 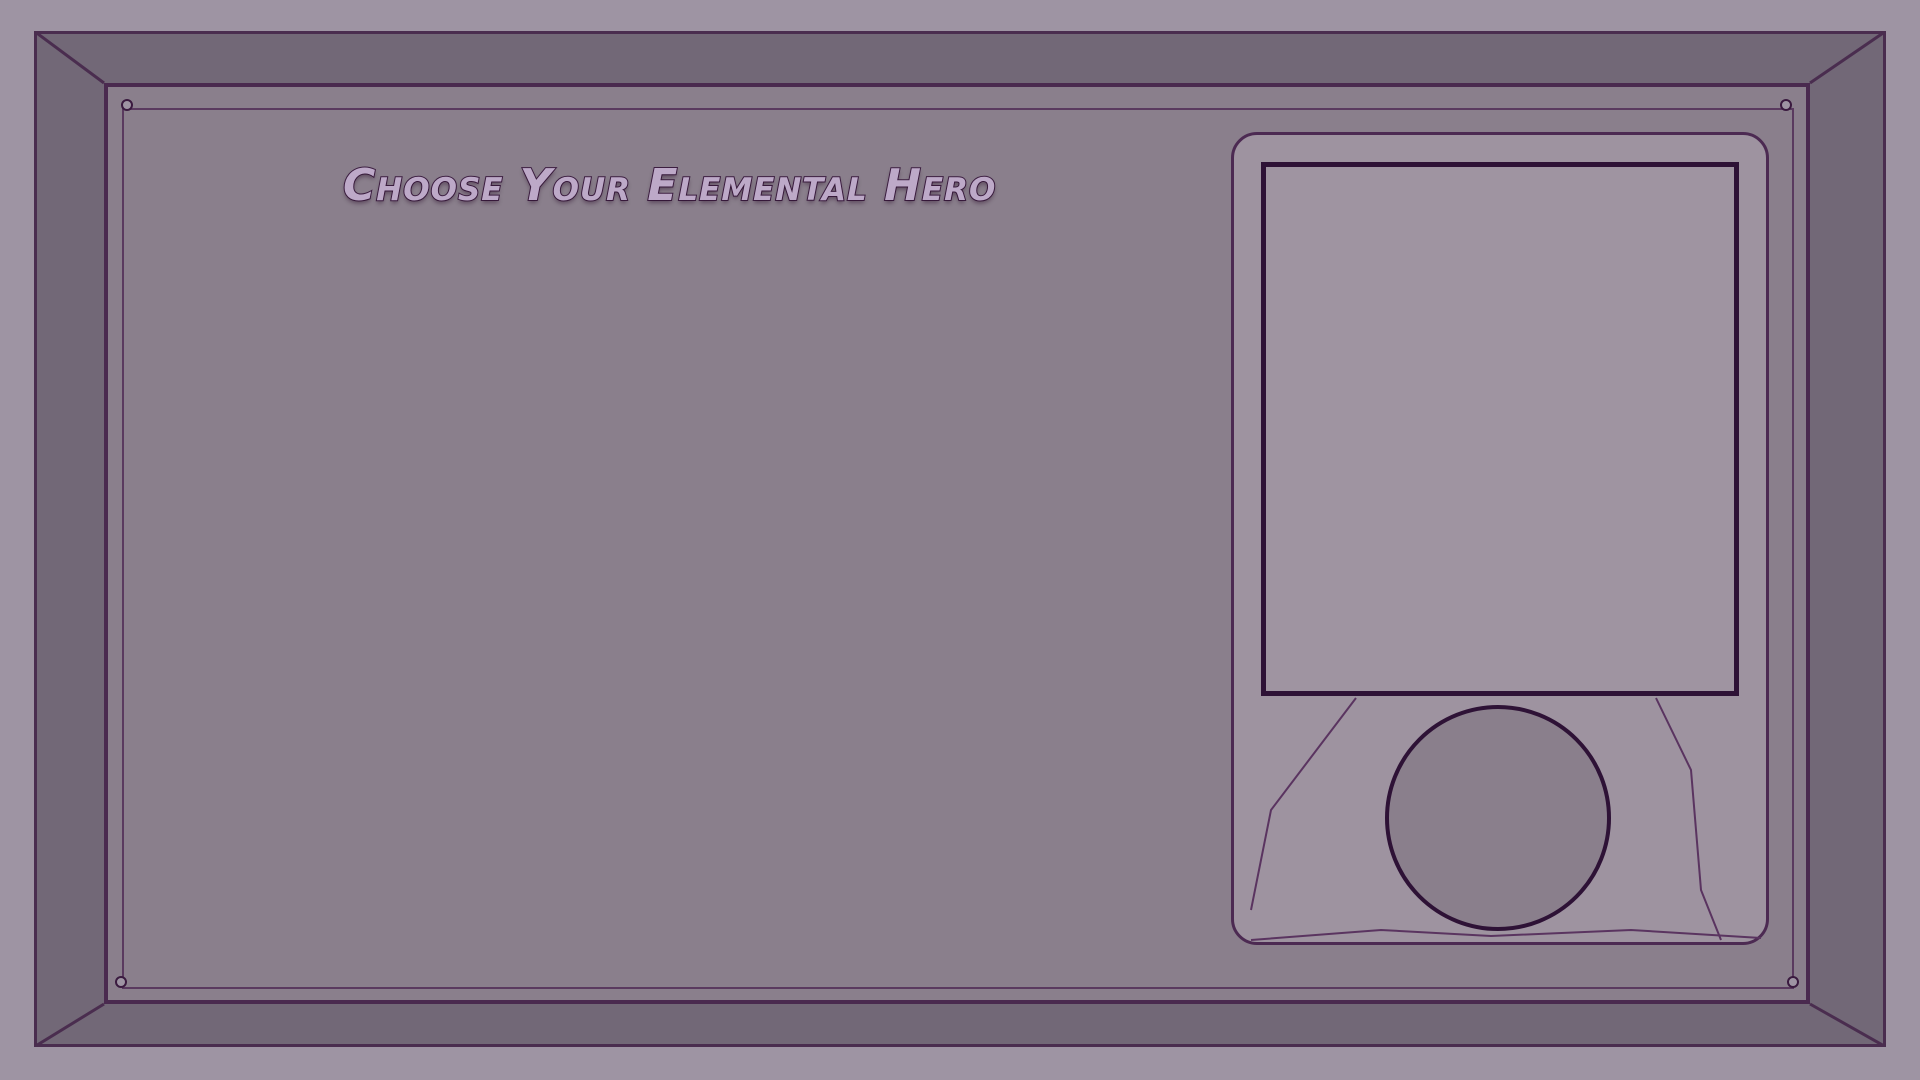 What do you see at coordinates (669, 185) in the screenshot?
I see `page-title: Choose Your Elemental Hero` at bounding box center [669, 185].